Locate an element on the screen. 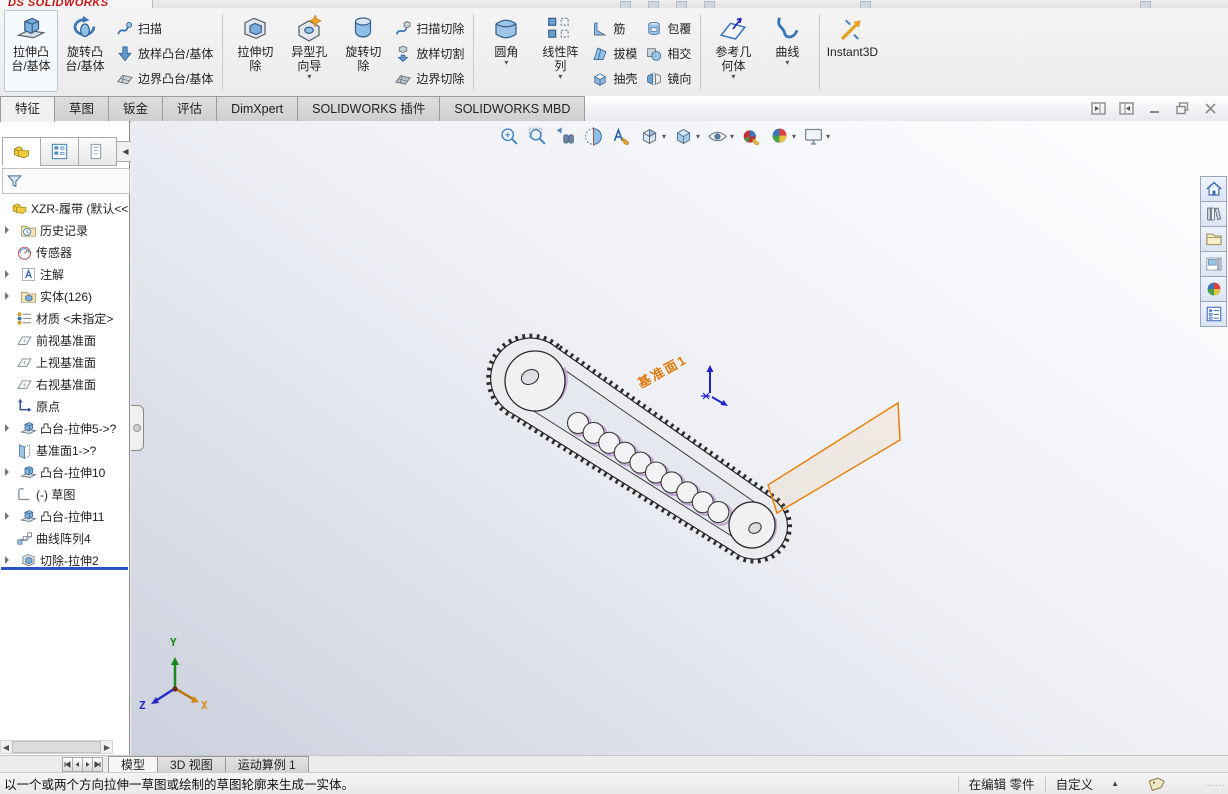  ribbon-button: 参考几 何体 ▾ is located at coordinates (733, 51).